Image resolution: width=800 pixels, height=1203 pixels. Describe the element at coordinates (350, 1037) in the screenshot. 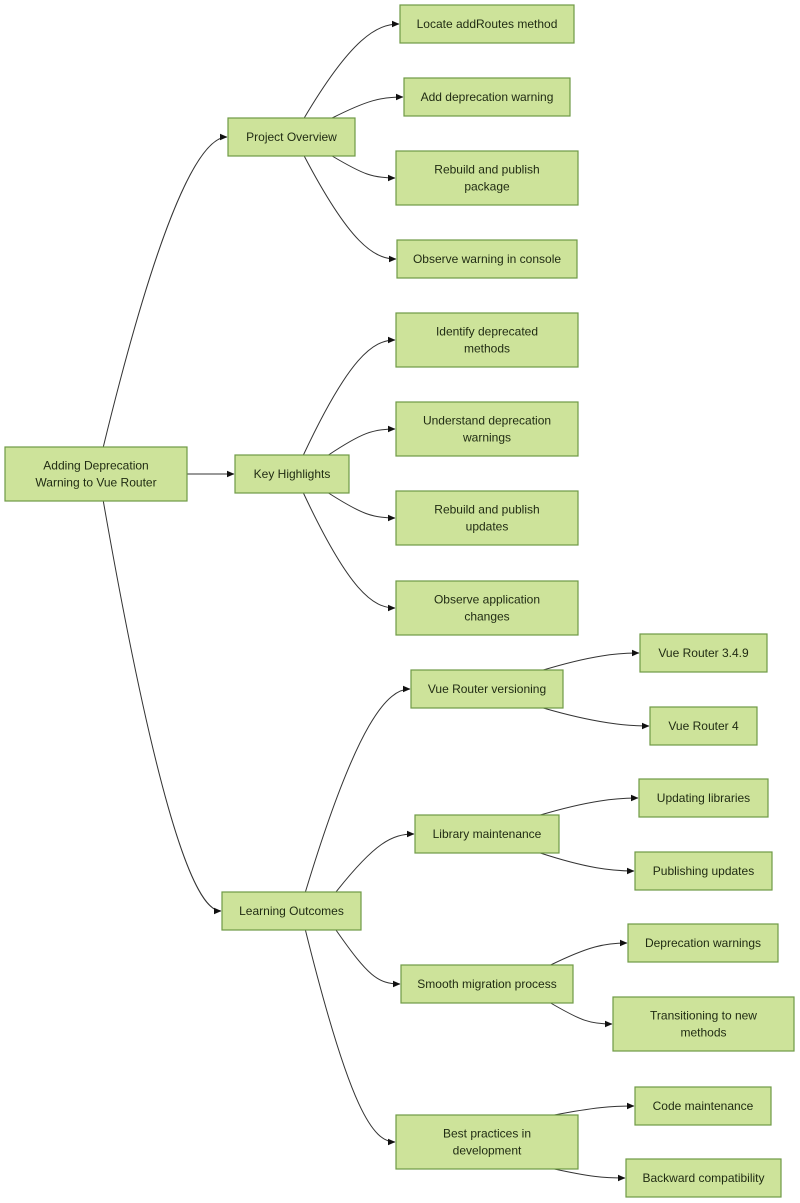

I see `edge-learning-outcomes-to-best-practices` at that location.